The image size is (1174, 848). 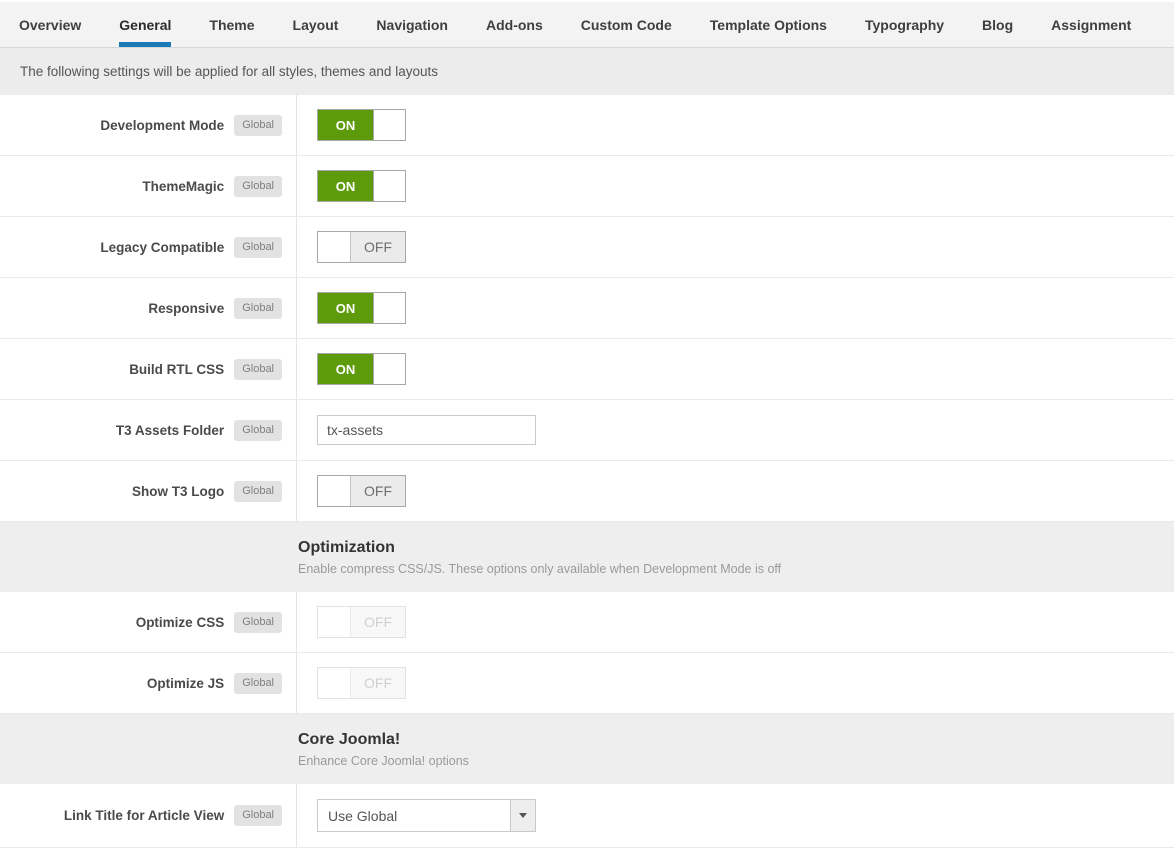 I want to click on development-mode-toggle: ON, so click(x=361, y=125).